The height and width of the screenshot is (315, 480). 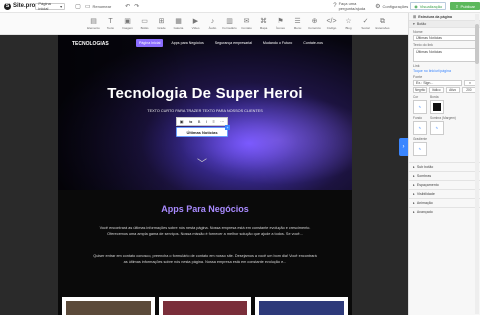 I want to click on tool-imagem: ▣ Imagem, so click(x=127, y=24).